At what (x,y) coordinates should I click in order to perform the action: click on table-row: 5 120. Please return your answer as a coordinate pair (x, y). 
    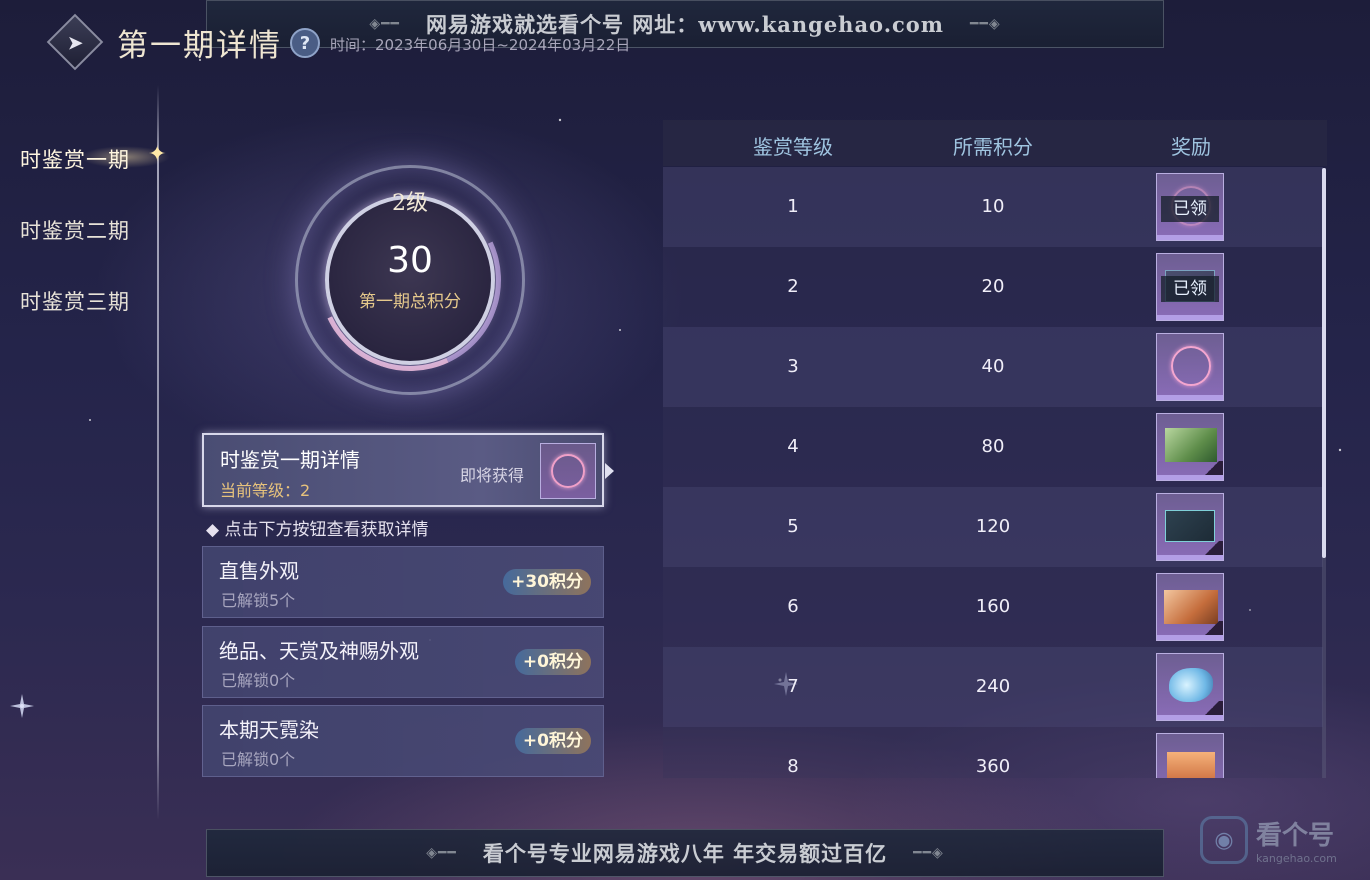
    Looking at the image, I should click on (993, 527).